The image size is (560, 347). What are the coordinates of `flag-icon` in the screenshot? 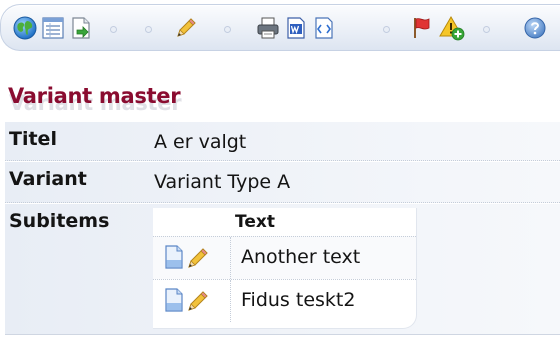 It's located at (422, 28).